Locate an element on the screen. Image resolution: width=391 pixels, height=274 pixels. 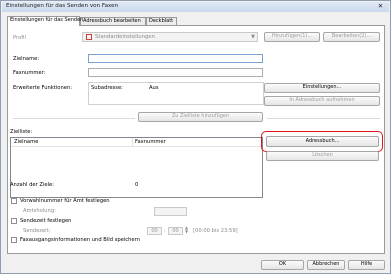
target-list-label: Zielliste: is located at coordinates (21, 132).